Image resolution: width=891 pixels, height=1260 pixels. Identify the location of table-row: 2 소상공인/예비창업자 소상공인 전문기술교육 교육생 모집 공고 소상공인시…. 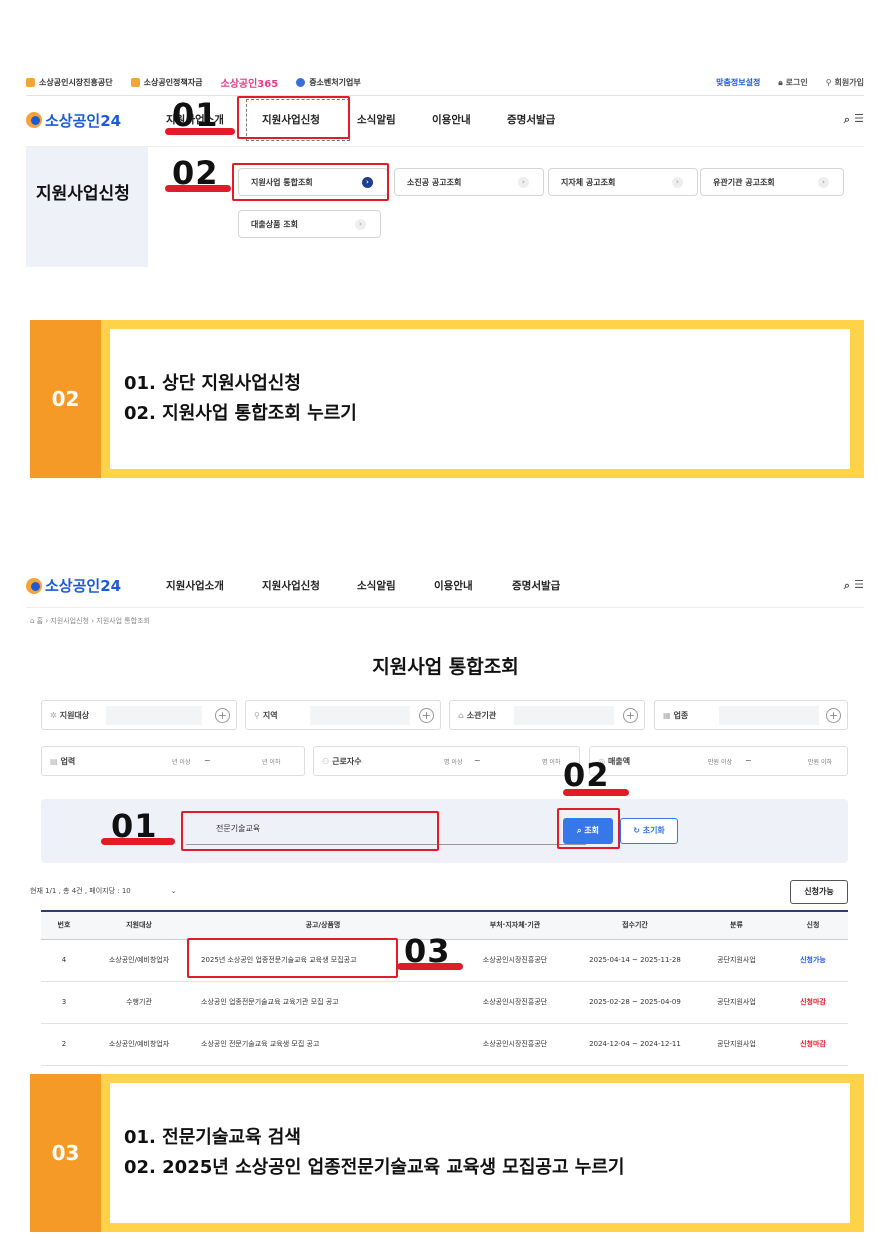
(444, 1044).